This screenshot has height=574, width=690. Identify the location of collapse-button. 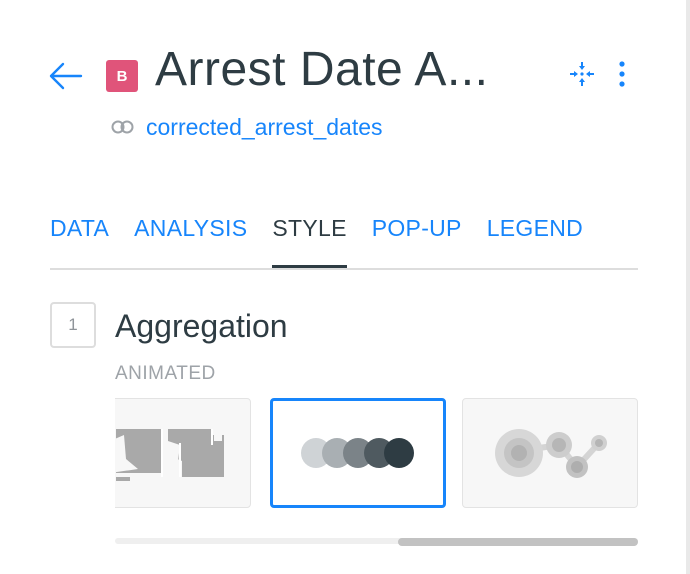
(582, 74).